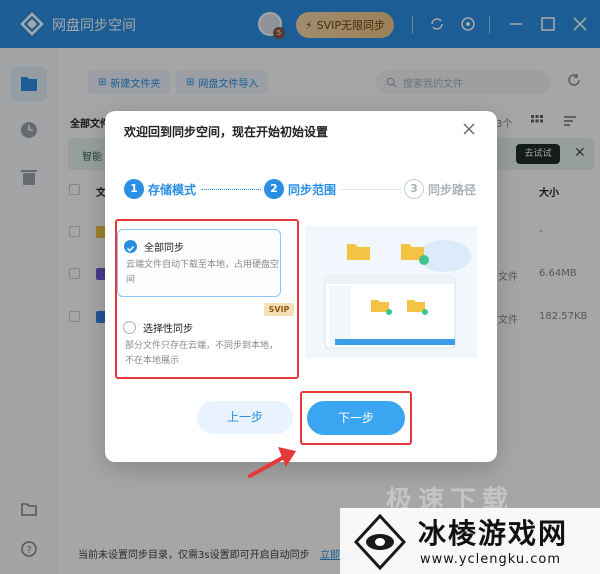  What do you see at coordinates (272, 462) in the screenshot?
I see `annotation-arrow-icon` at bounding box center [272, 462].